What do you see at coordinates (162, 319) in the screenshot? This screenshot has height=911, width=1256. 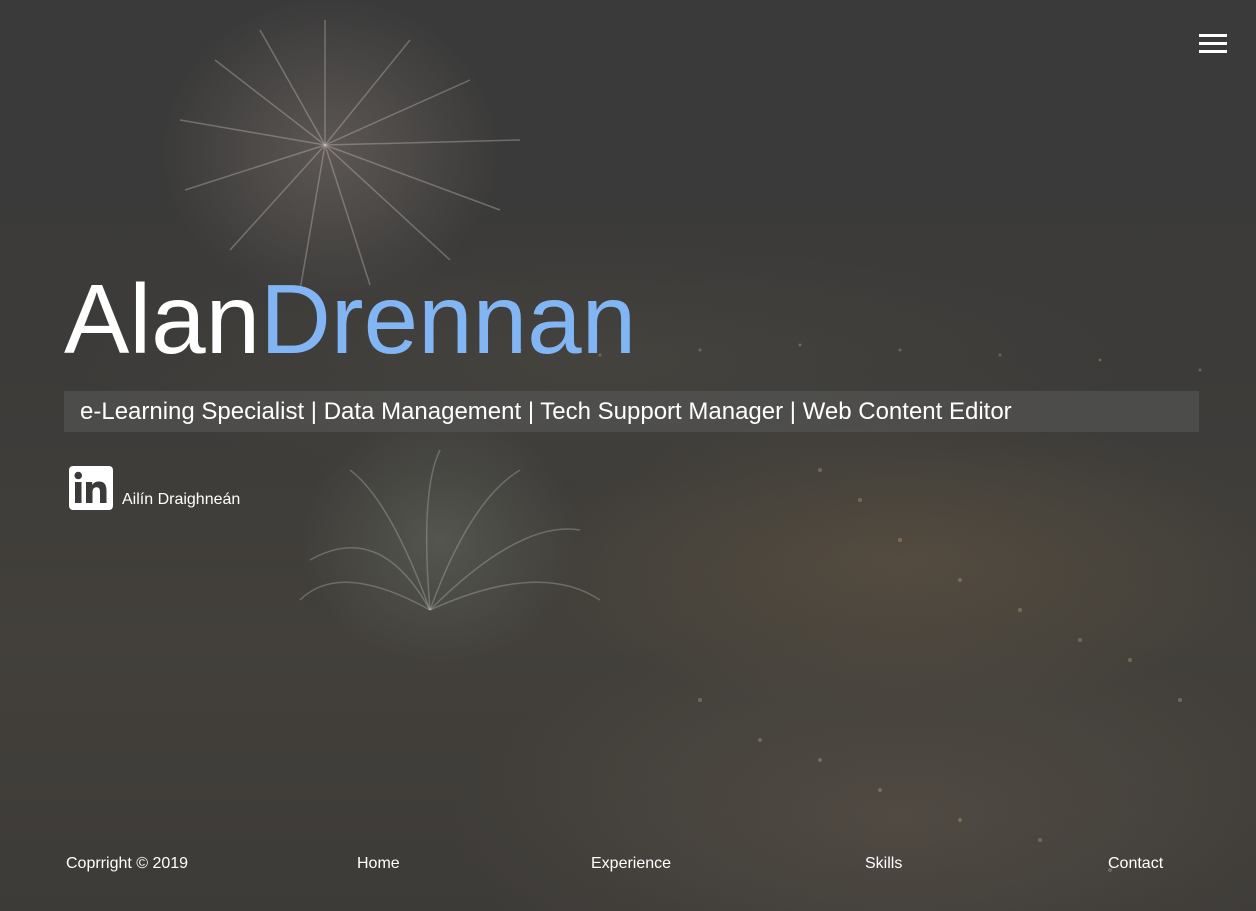 I see `first-name: Alan` at bounding box center [162, 319].